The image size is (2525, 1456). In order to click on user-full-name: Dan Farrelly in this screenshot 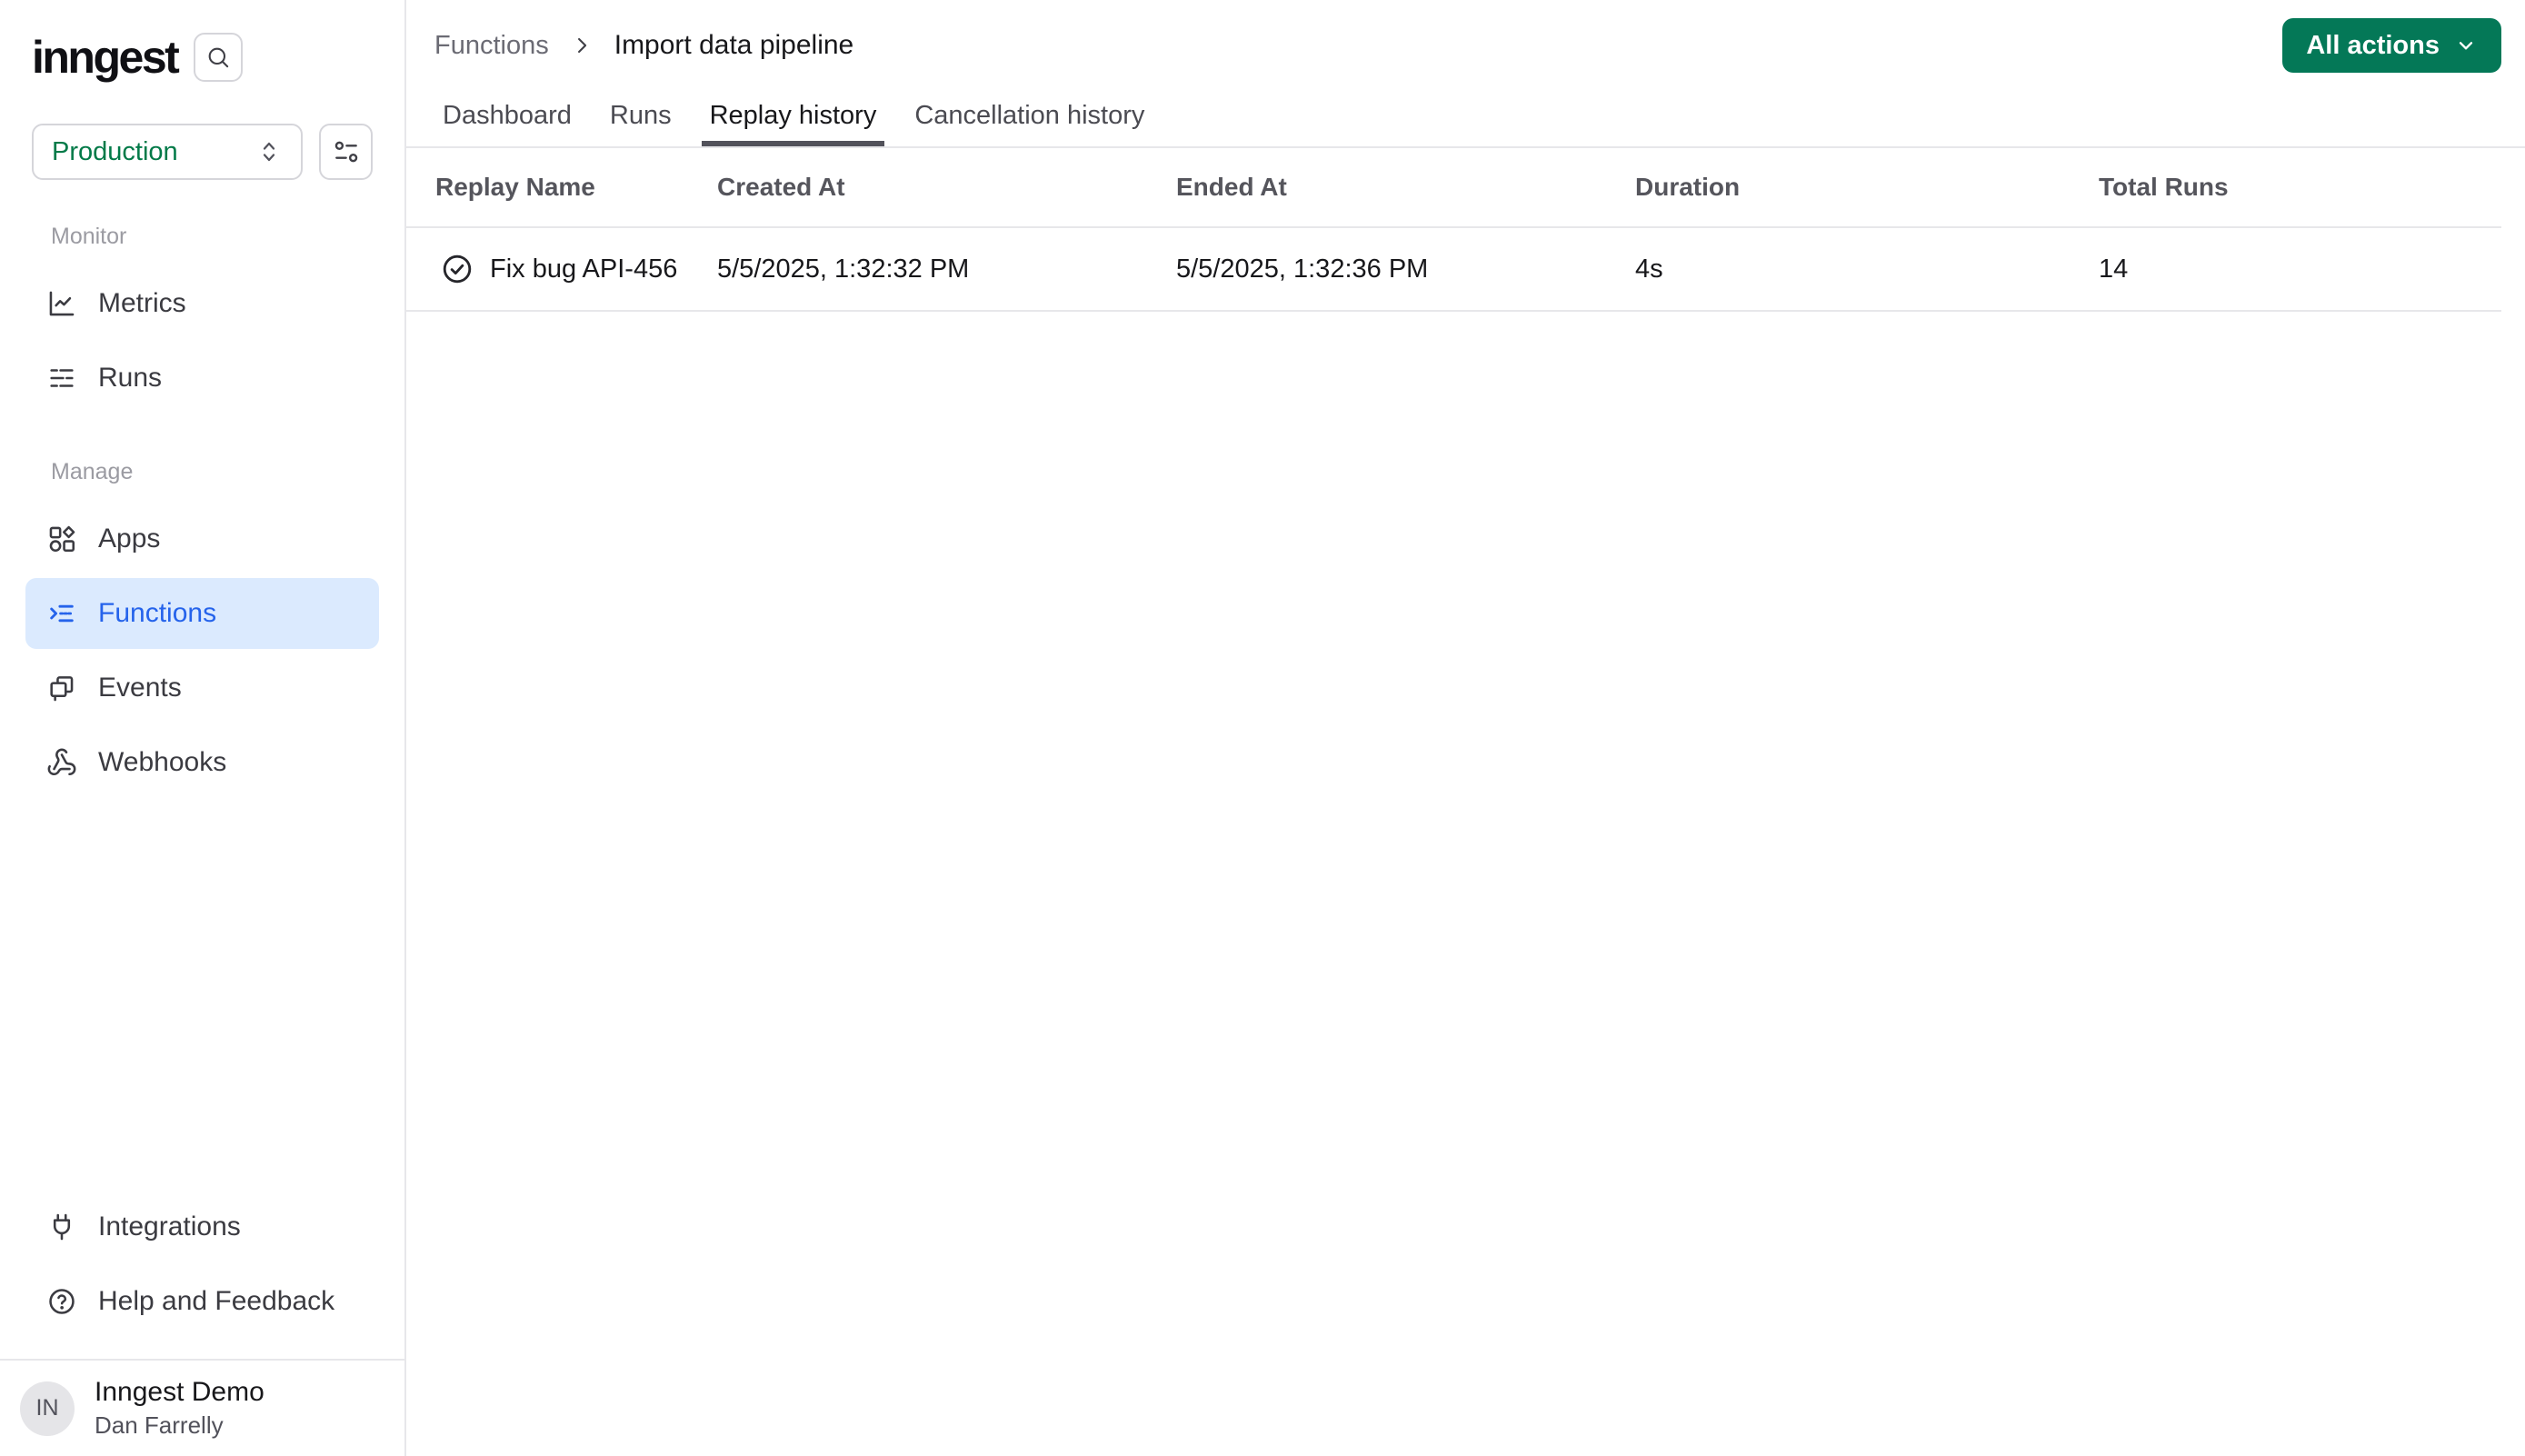, I will do `click(159, 1425)`.